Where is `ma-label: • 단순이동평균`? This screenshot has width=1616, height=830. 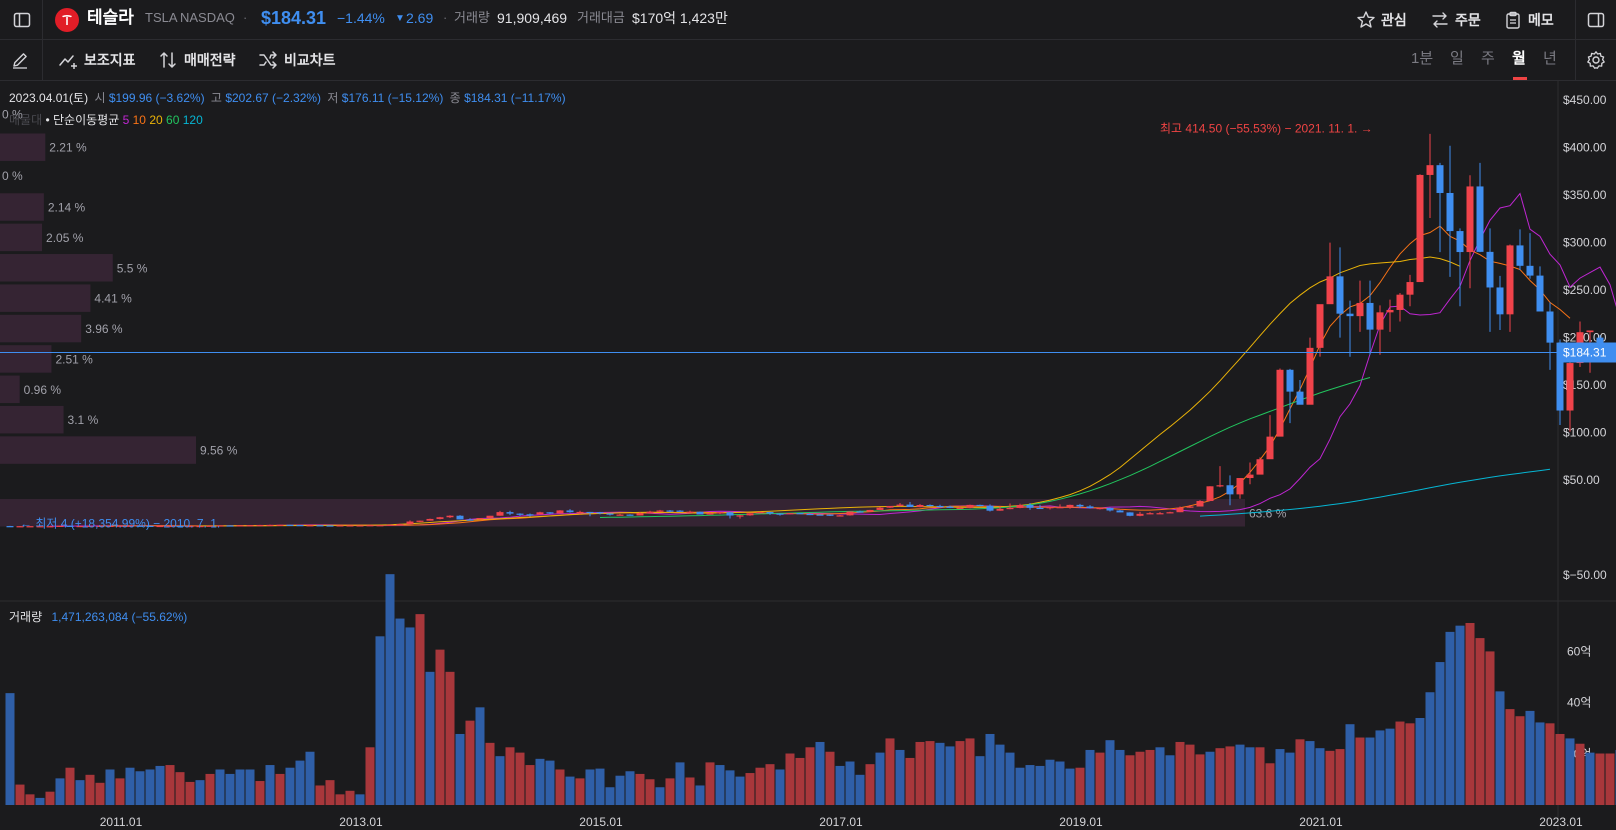 ma-label: • 단순이동평균 is located at coordinates (82, 120).